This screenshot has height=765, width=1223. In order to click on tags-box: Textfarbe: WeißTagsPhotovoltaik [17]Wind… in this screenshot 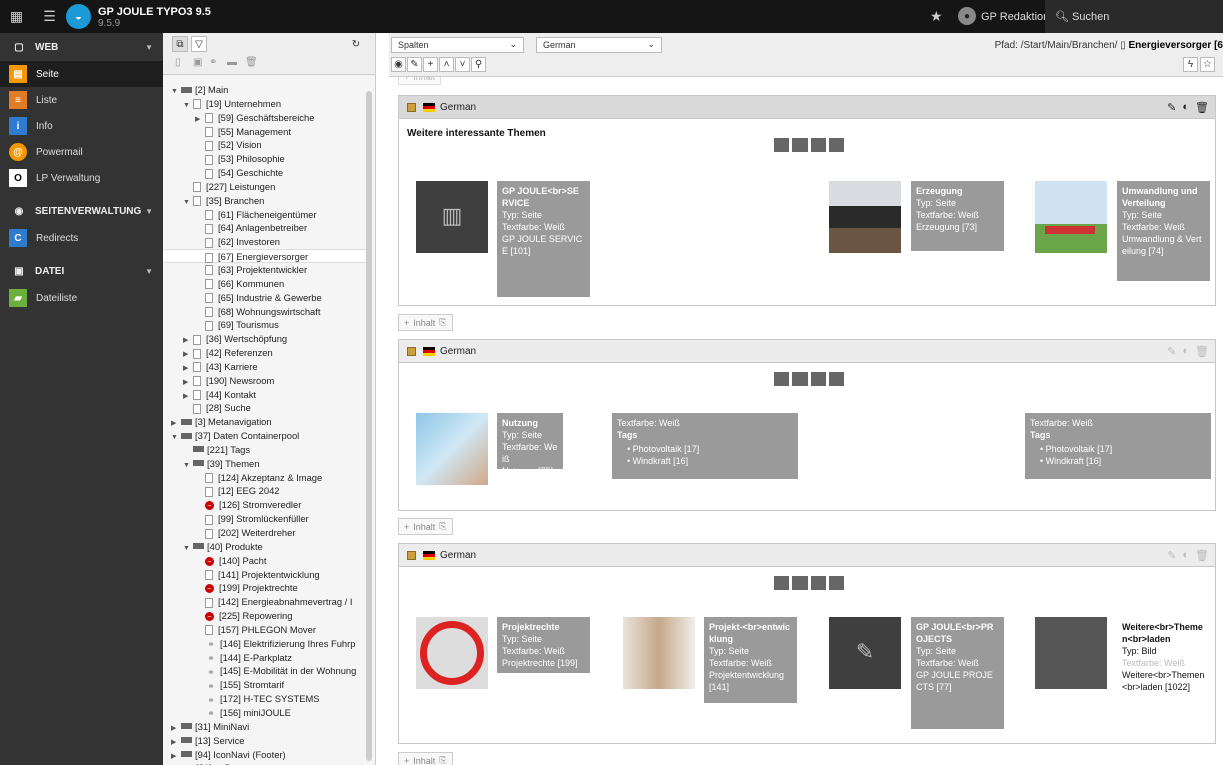, I will do `click(705, 446)`.